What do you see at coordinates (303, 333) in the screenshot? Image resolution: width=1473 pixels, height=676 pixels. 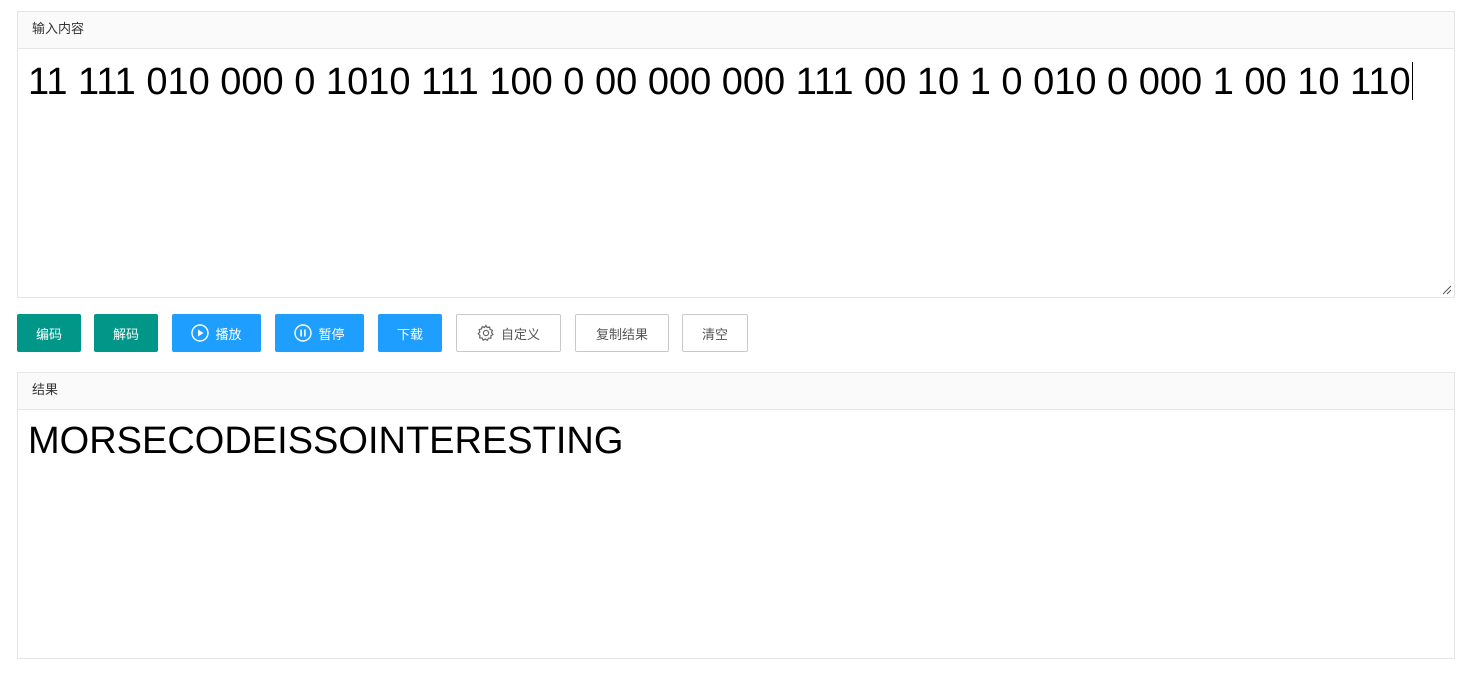 I see `pause-circle-icon` at bounding box center [303, 333].